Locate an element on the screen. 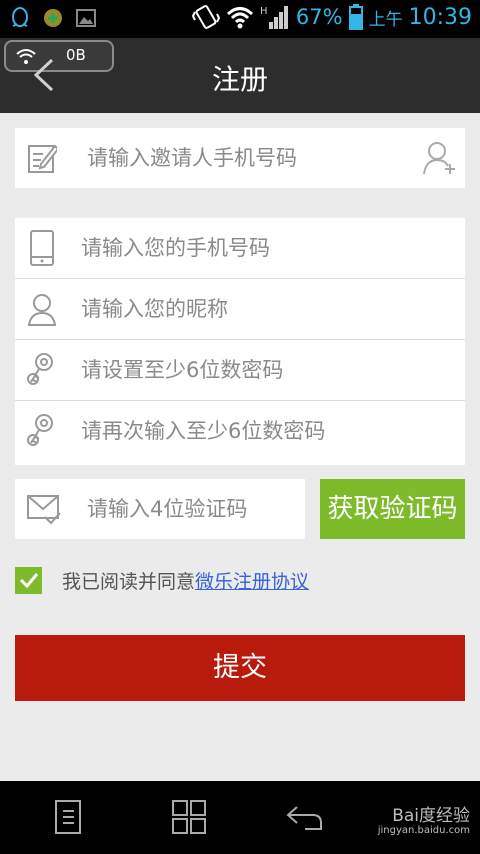 The width and height of the screenshot is (480, 854). app-notification-icon is located at coordinates (53, 18).